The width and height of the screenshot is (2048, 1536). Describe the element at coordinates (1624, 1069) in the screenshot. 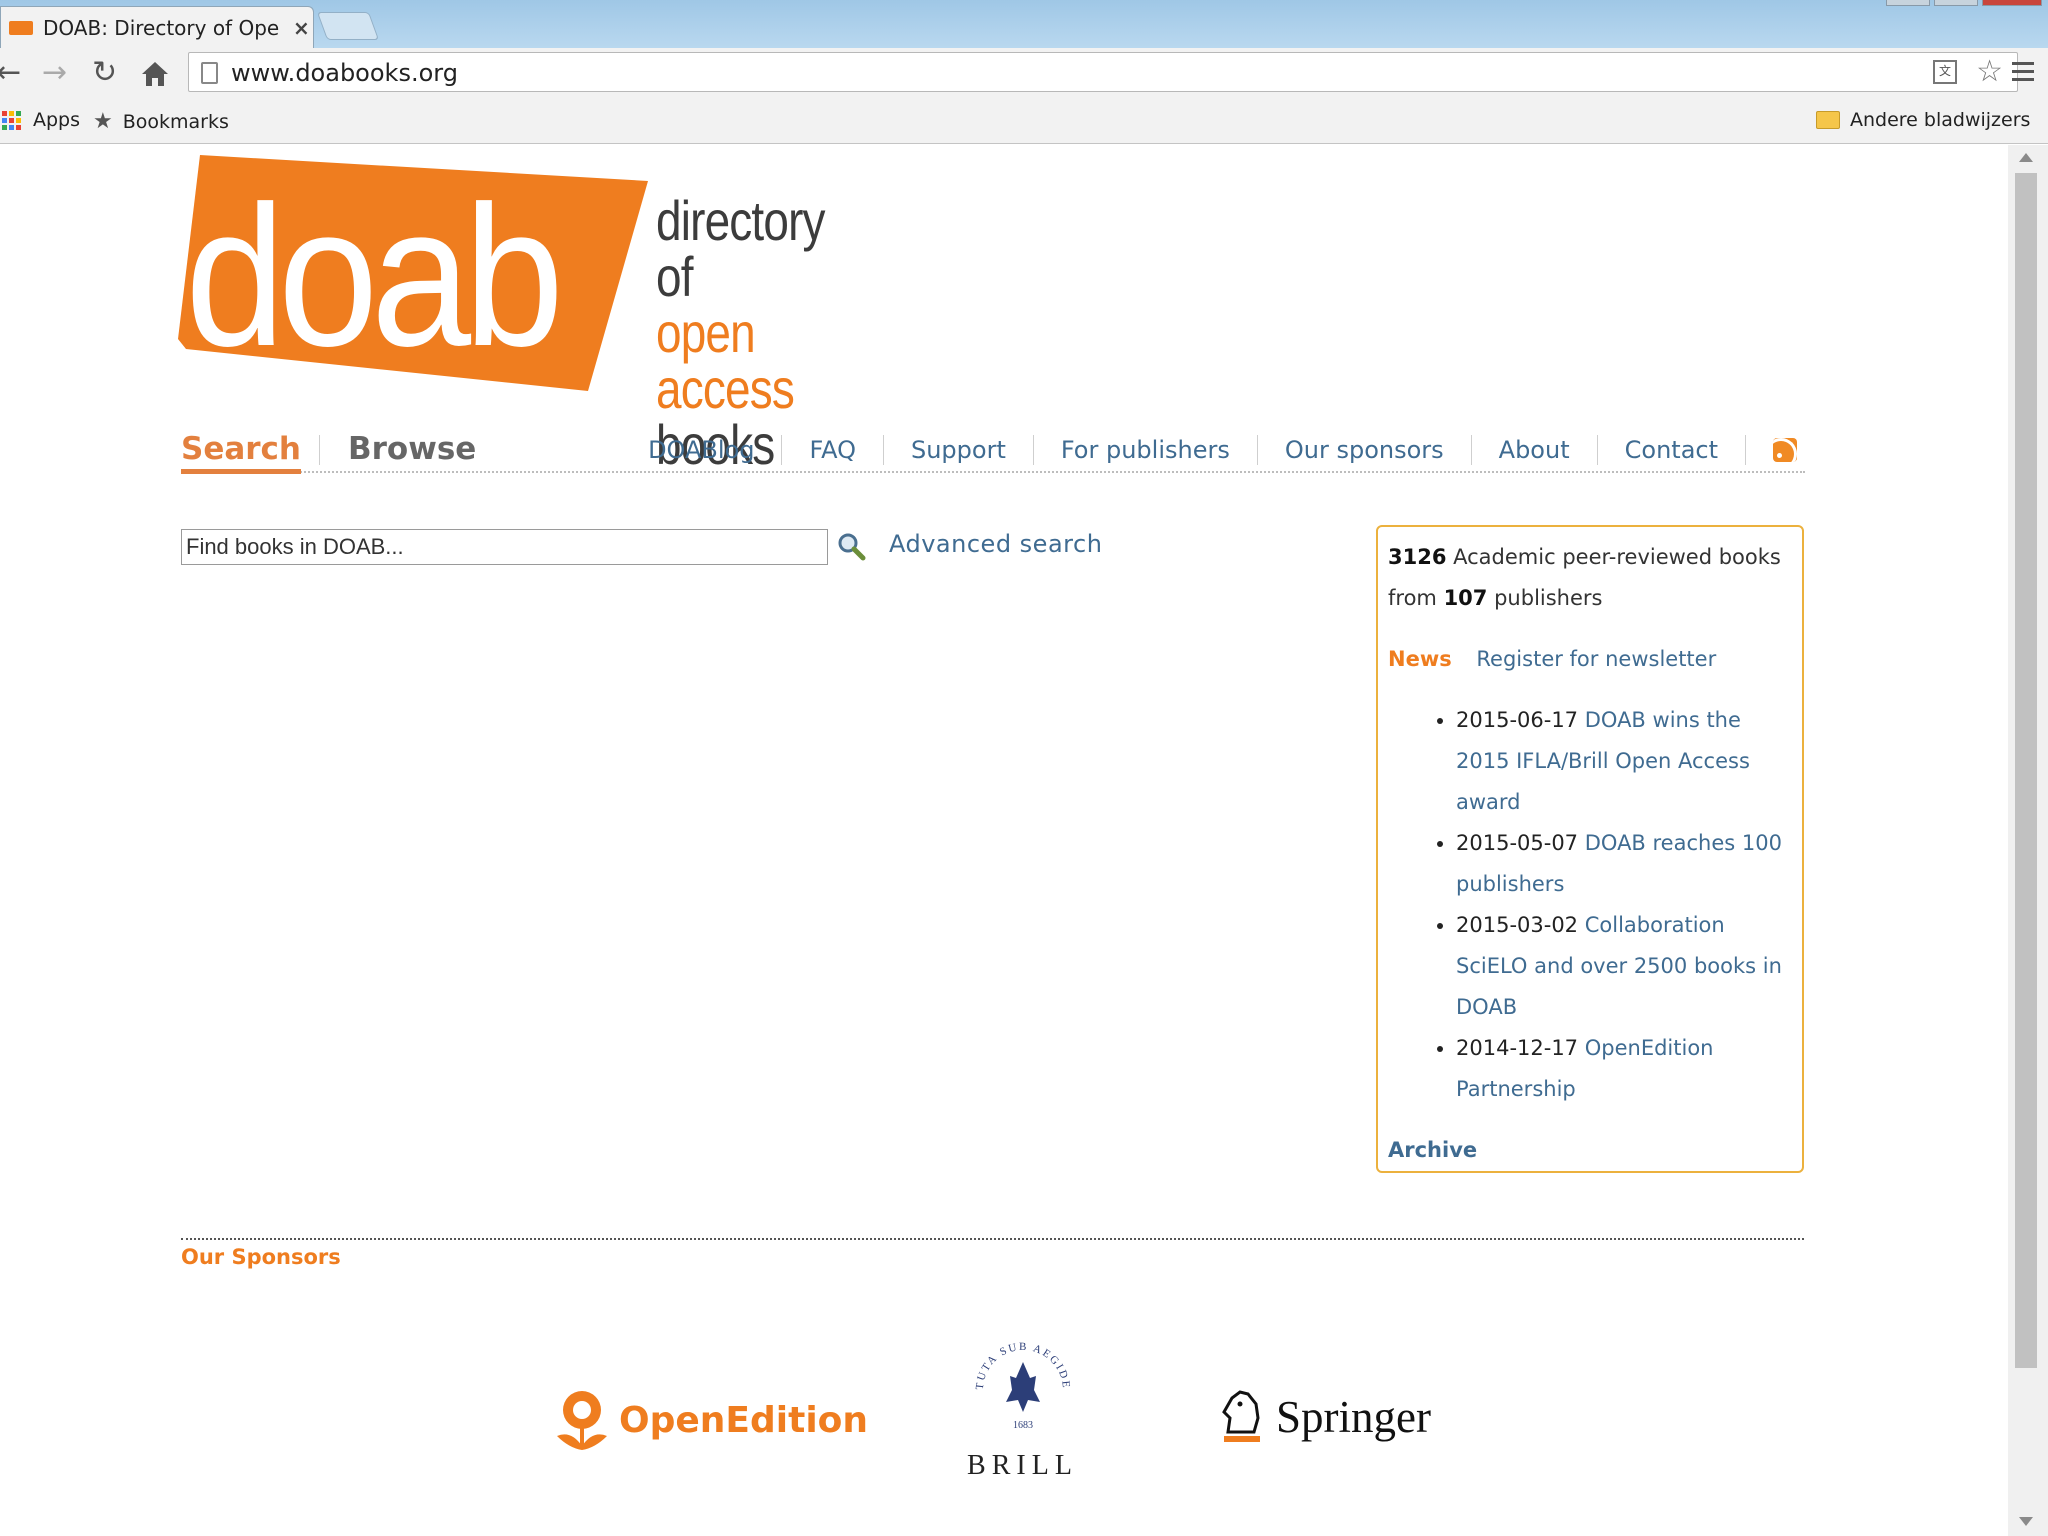

I see `news-item: 2014-12-17 OpenEdition Partnership` at that location.